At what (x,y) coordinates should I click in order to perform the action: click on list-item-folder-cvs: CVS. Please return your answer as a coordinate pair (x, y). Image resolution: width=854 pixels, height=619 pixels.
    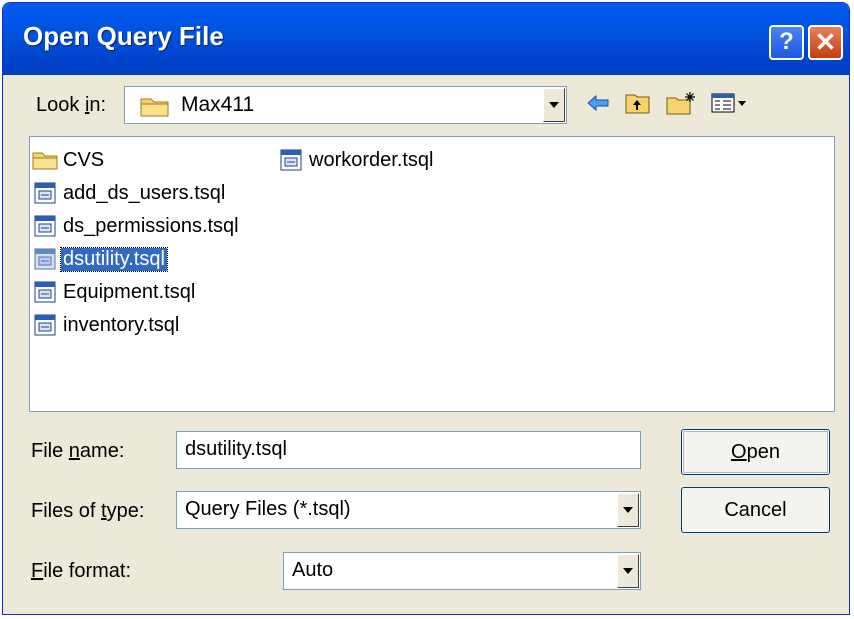
    Looking at the image, I should click on (69, 160).